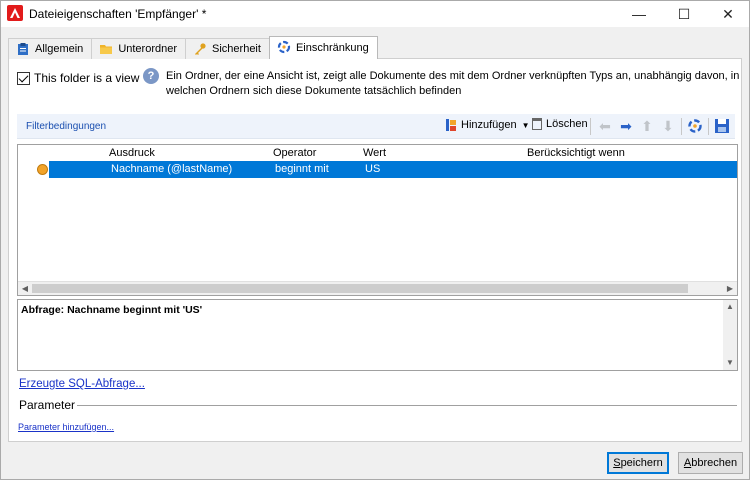 The image size is (750, 480). Describe the element at coordinates (23, 78) in the screenshot. I see `view-checkbox` at that location.